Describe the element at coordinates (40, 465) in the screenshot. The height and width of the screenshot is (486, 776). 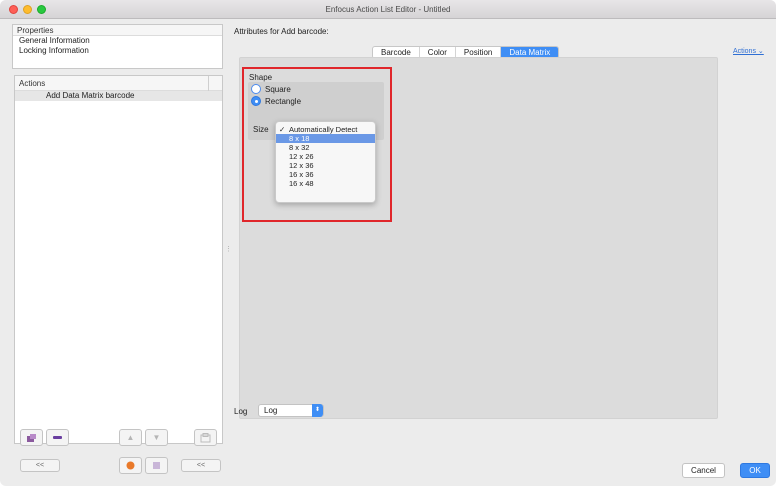
I see `collapse-left-button: <<` at that location.